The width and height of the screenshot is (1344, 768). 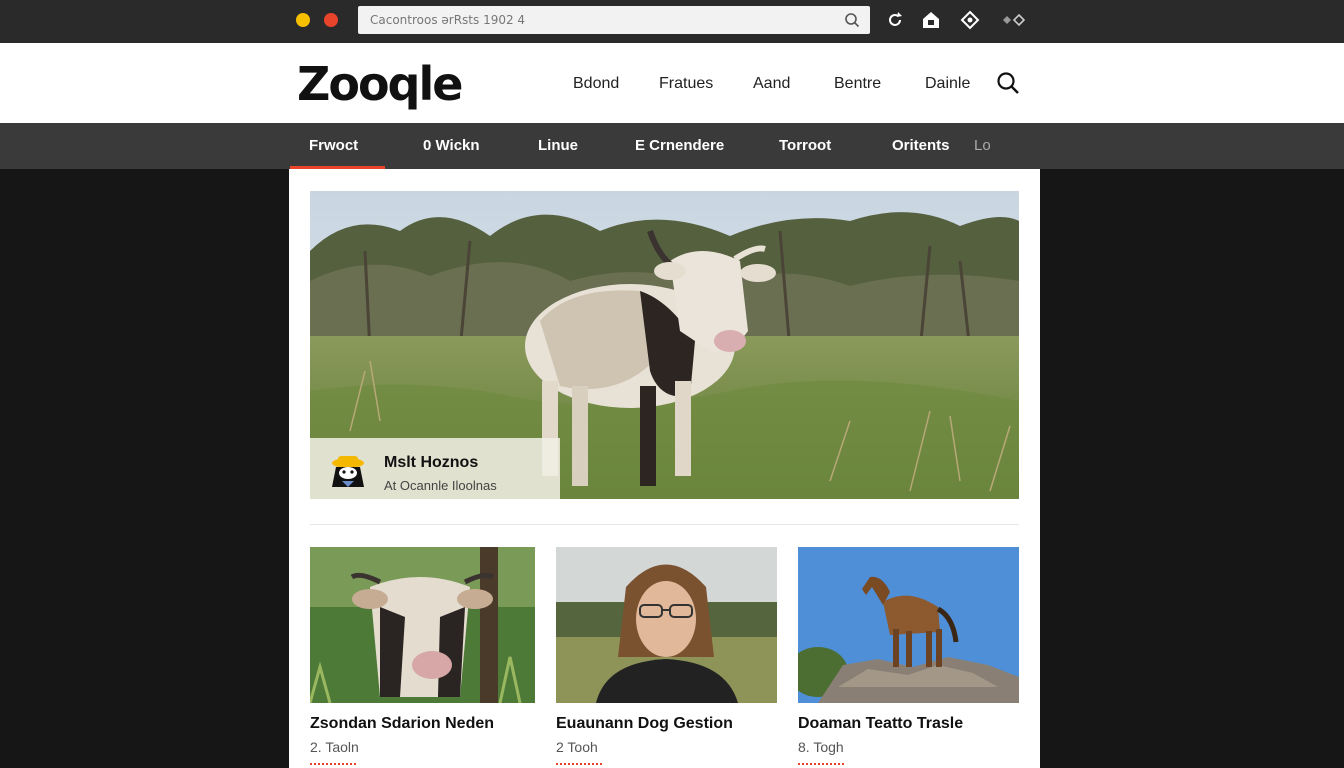 What do you see at coordinates (821, 747) in the screenshot?
I see `article-meta: 8. Togh` at bounding box center [821, 747].